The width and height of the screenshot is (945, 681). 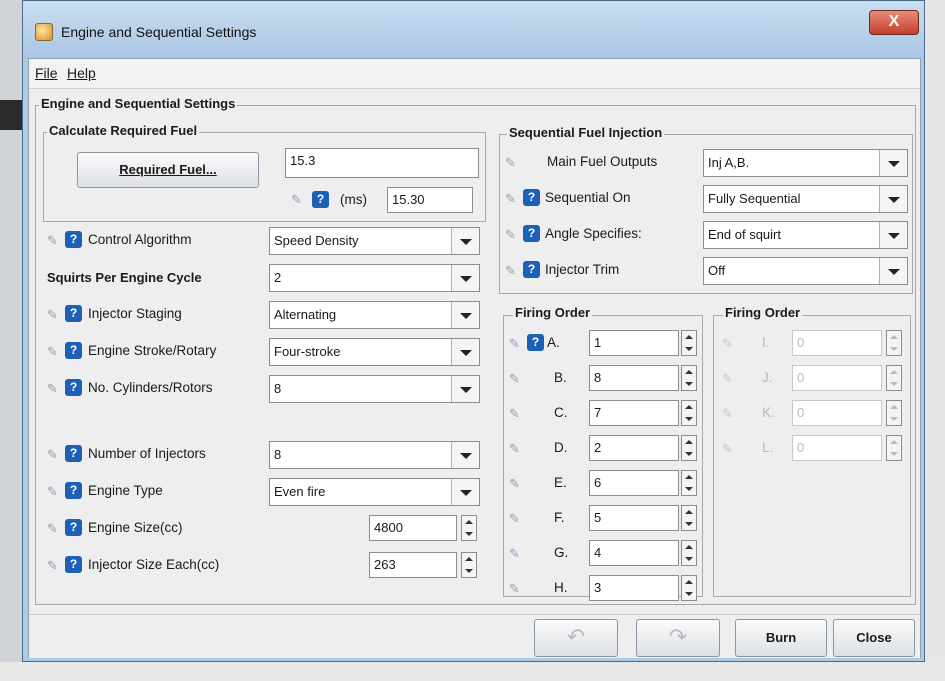 What do you see at coordinates (874, 638) in the screenshot?
I see `close-button: Close` at bounding box center [874, 638].